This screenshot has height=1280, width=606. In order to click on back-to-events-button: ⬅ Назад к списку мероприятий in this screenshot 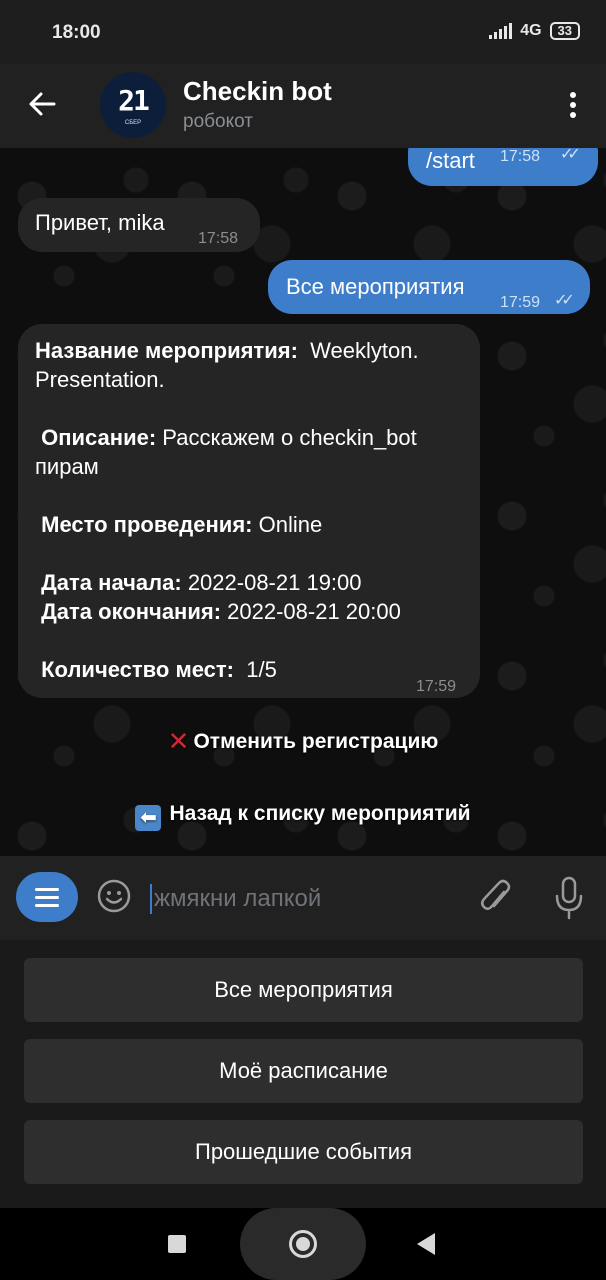, I will do `click(303, 816)`.